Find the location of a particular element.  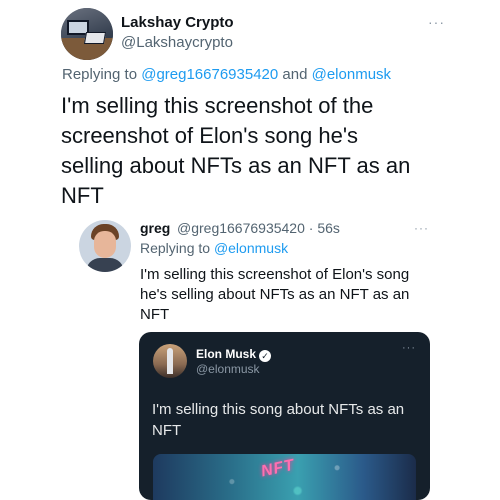

quoted-replying-to-label: Replying to is located at coordinates (177, 248).